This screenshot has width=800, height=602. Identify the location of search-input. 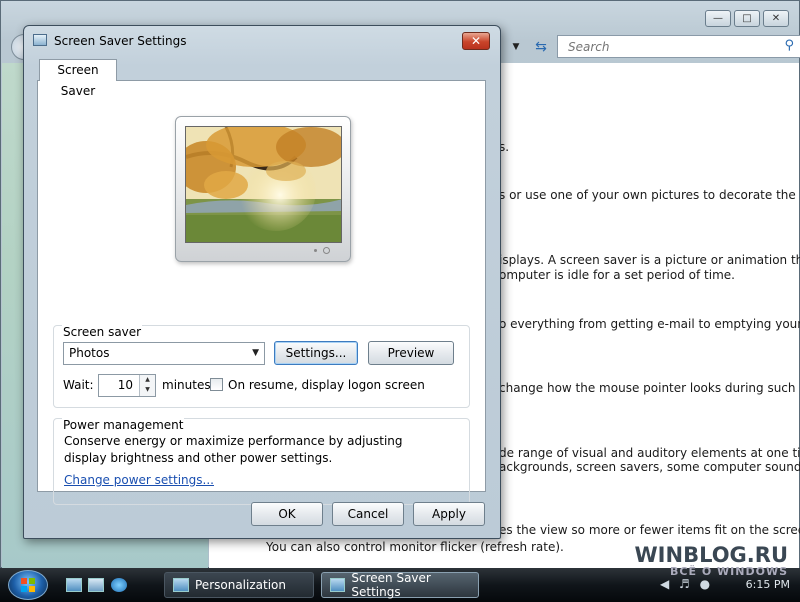
(671, 47).